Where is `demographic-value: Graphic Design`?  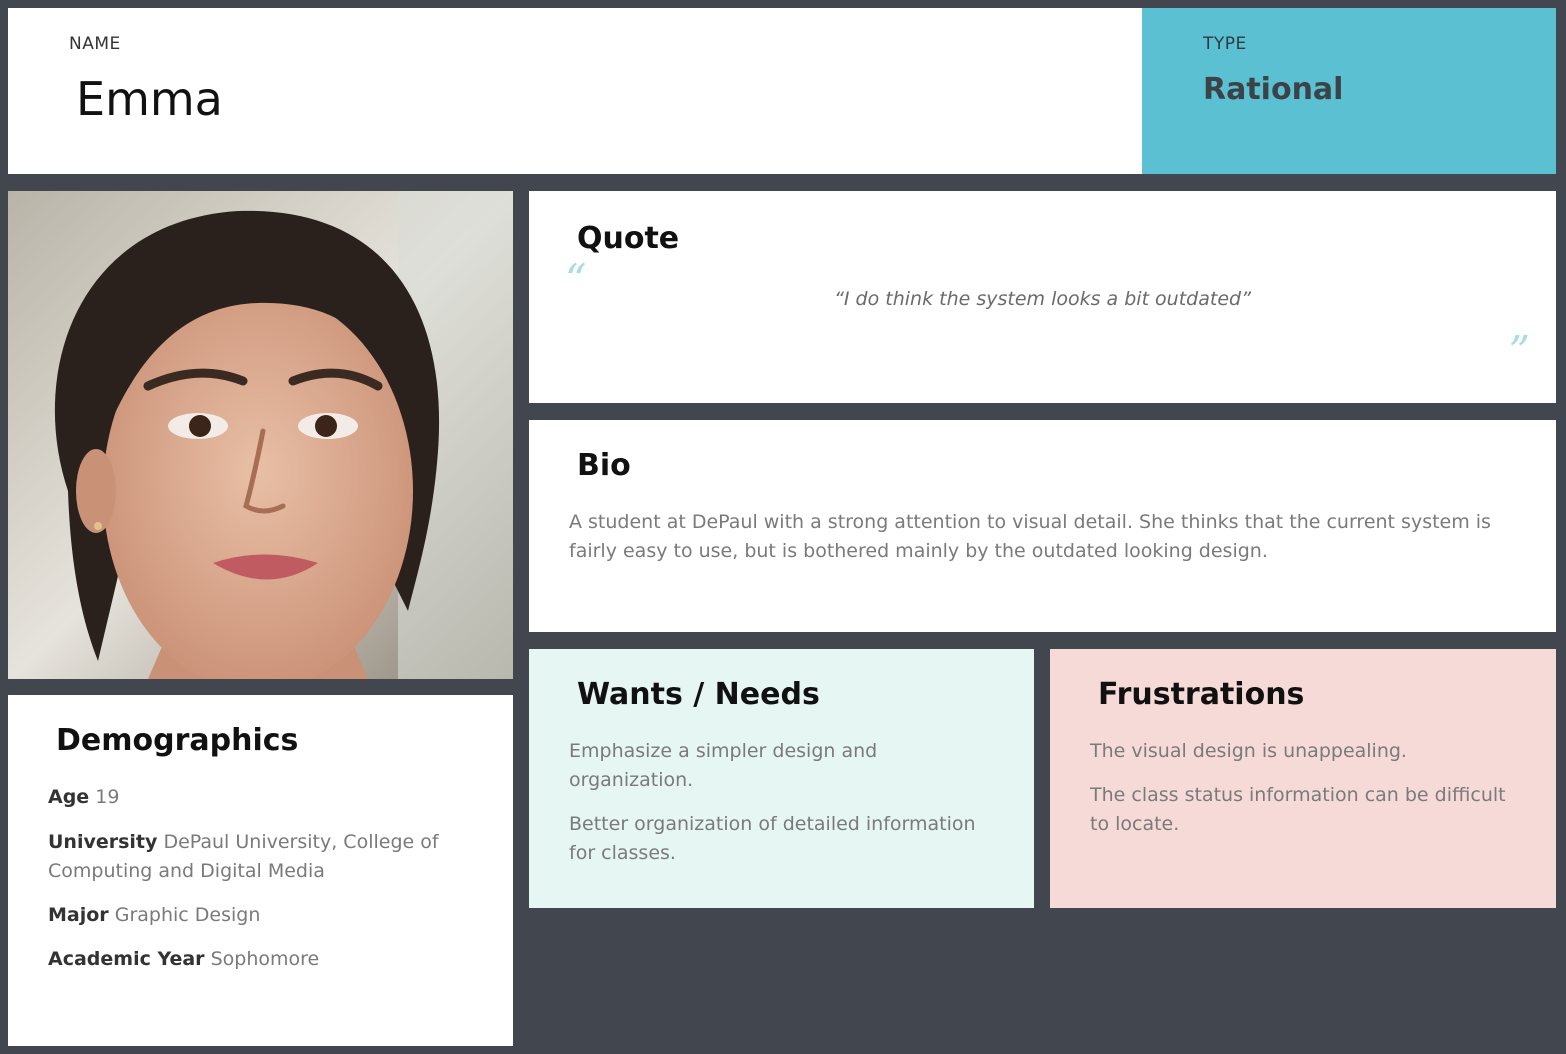 demographic-value: Graphic Design is located at coordinates (187, 915).